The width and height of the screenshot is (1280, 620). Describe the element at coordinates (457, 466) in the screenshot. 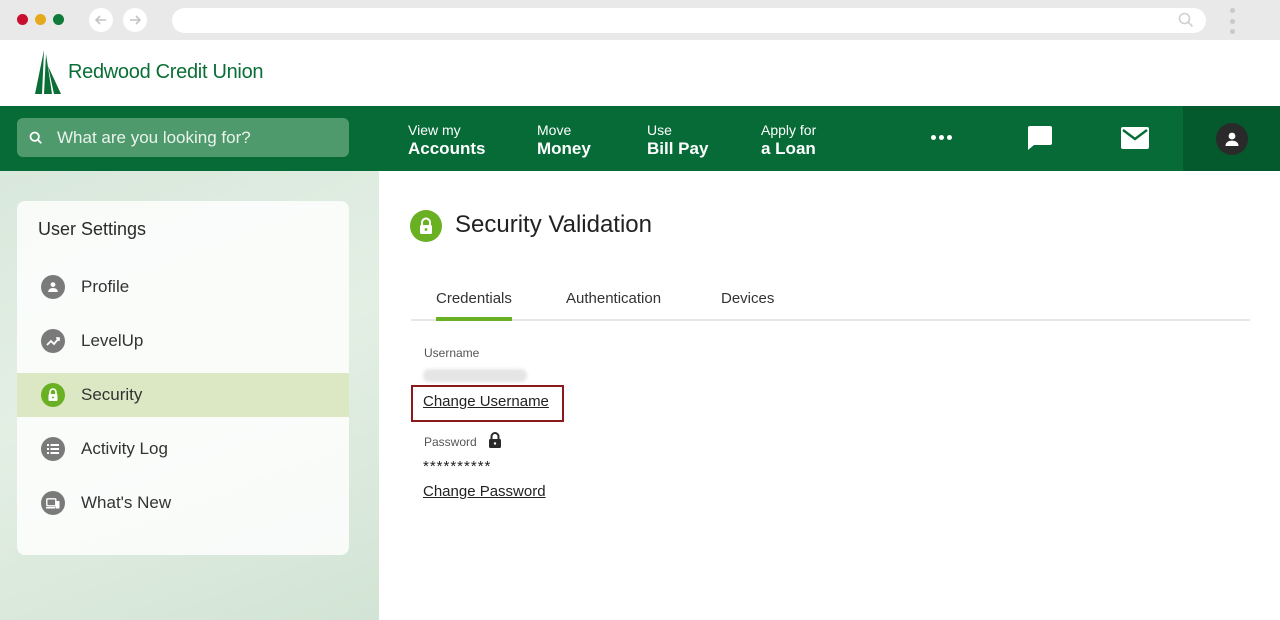

I see `password-mask: **********` at that location.